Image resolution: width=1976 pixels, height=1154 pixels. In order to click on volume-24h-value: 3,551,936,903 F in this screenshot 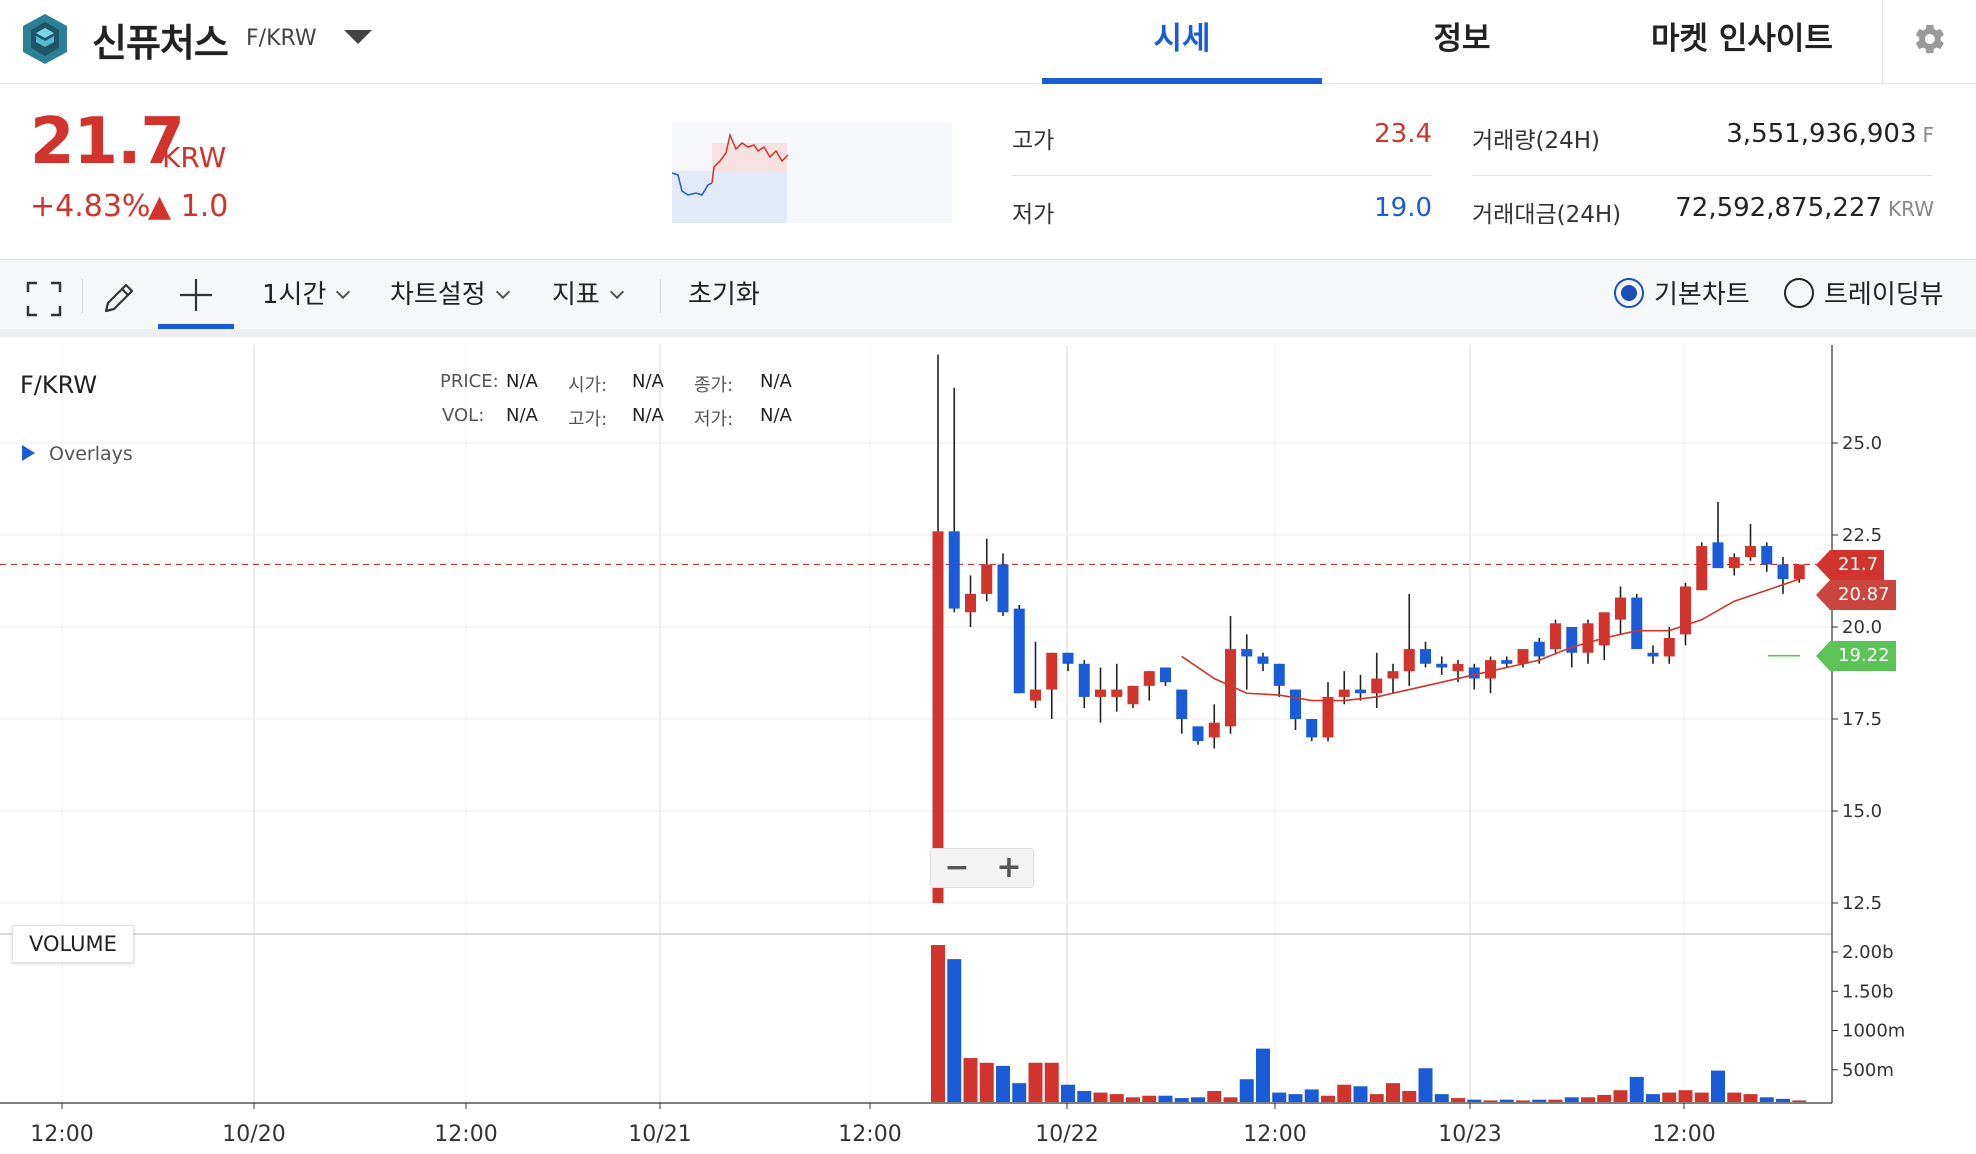, I will do `click(1767, 134)`.